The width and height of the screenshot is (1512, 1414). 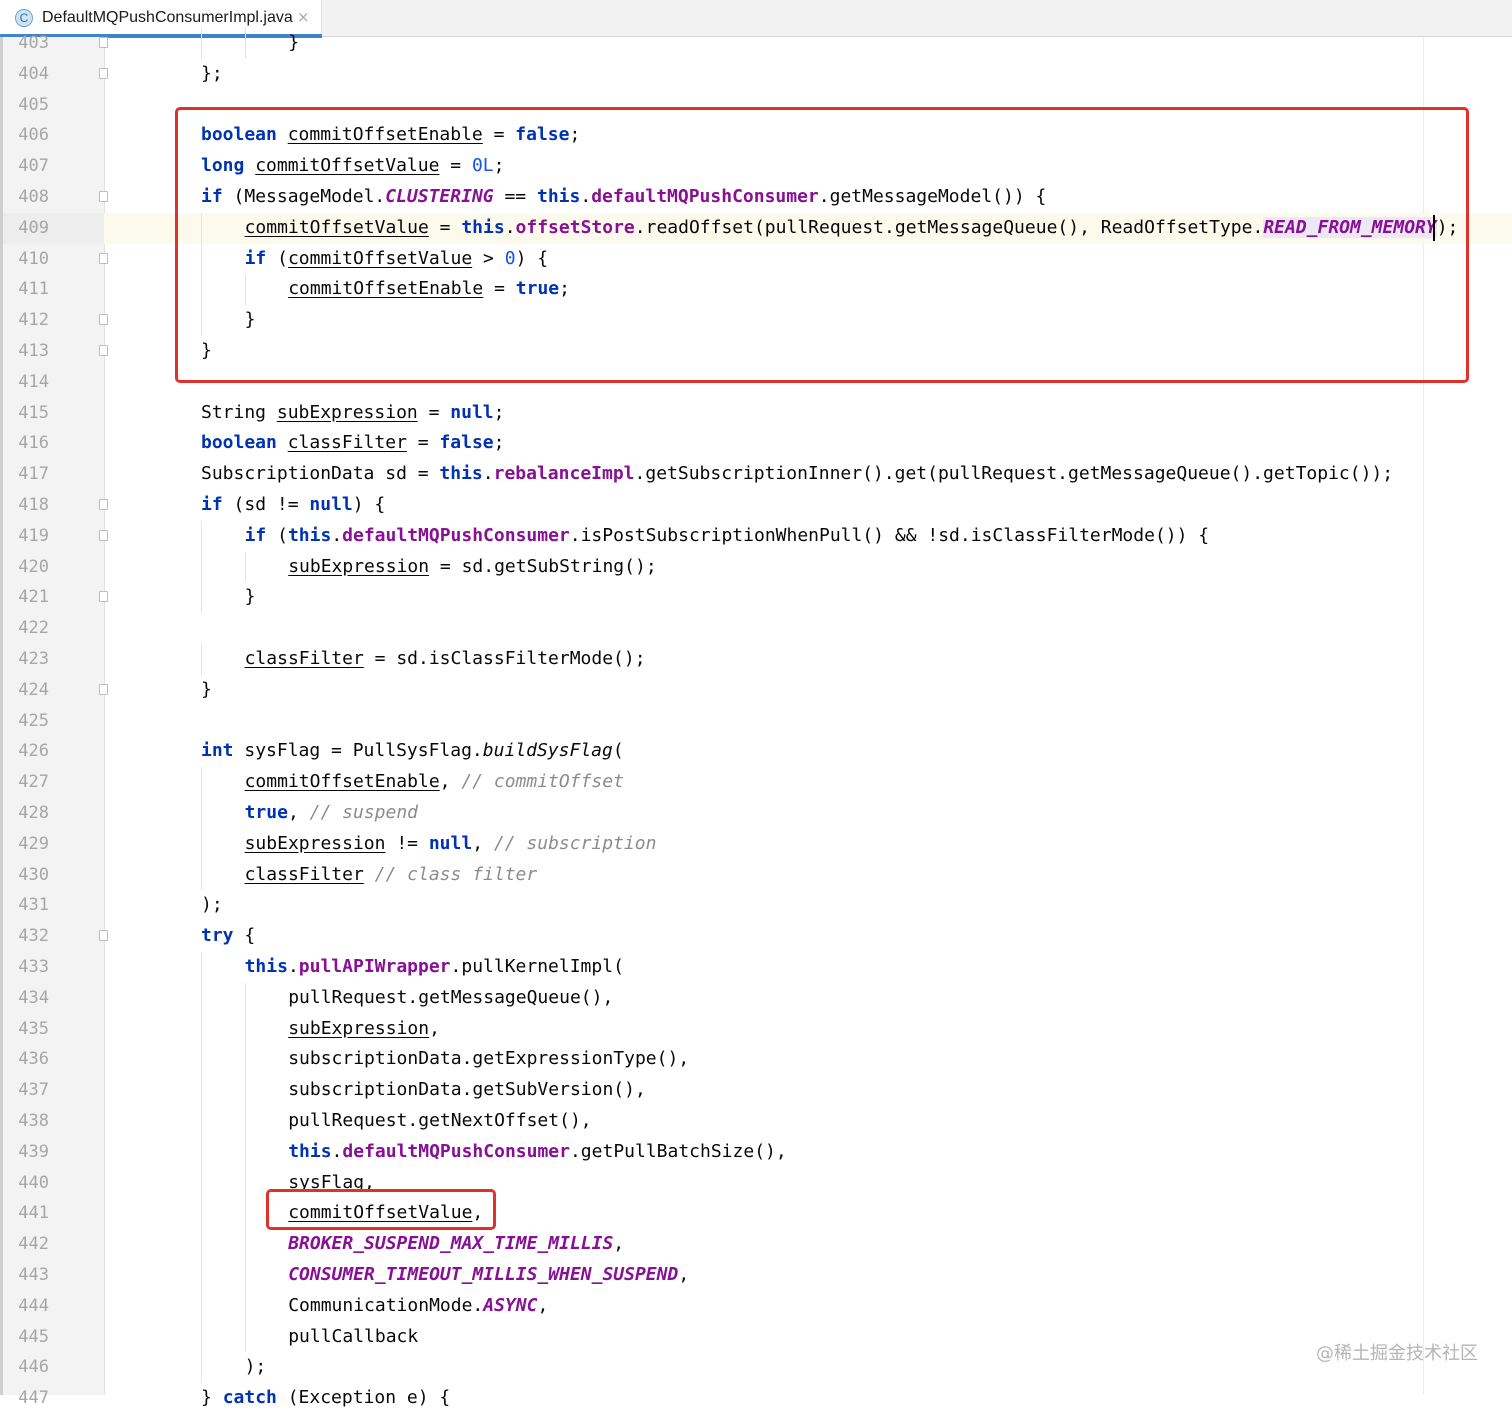 What do you see at coordinates (756, 1183) in the screenshot?
I see `code-line: 440 sysFlag,` at bounding box center [756, 1183].